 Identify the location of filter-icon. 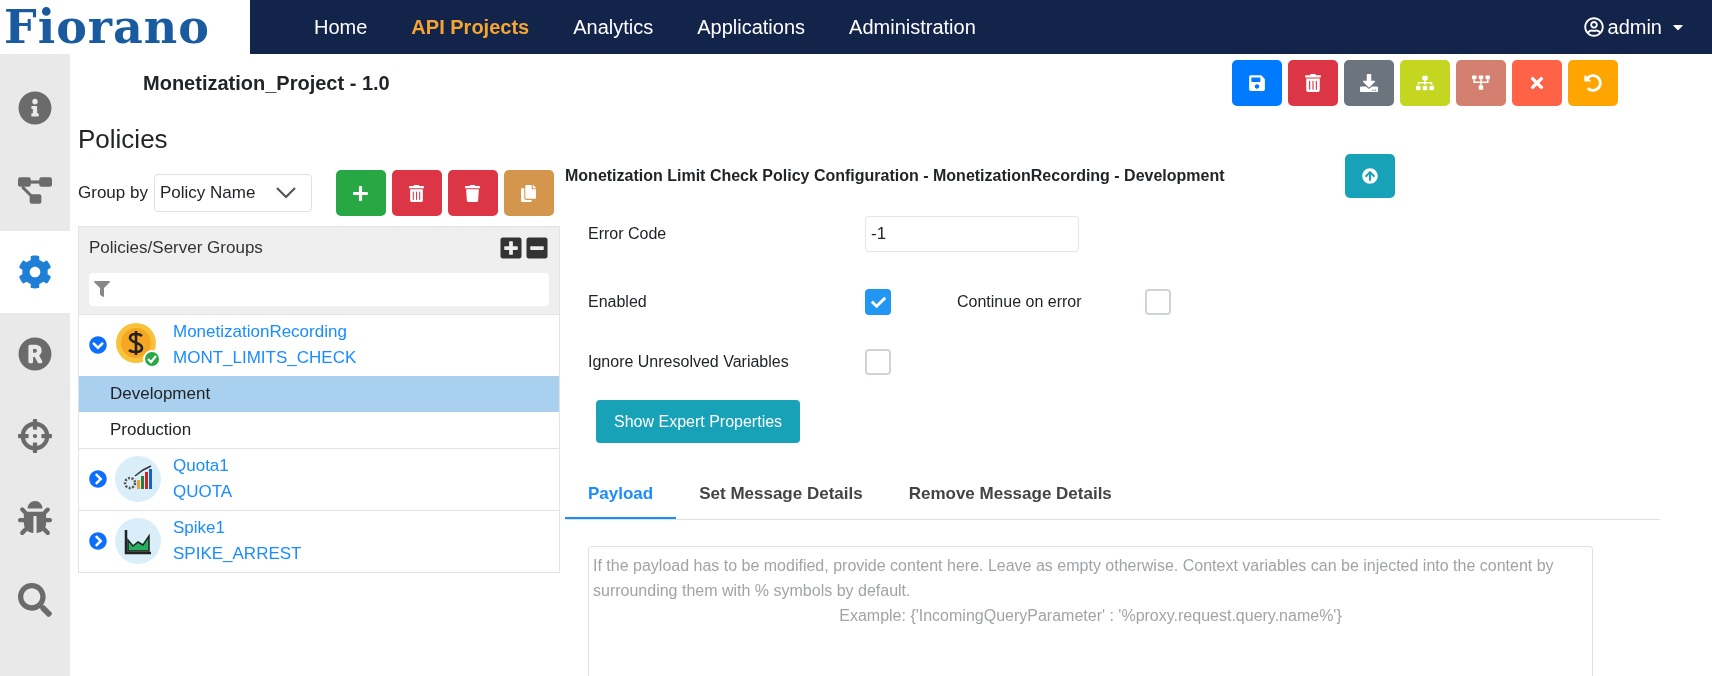
(102, 289).